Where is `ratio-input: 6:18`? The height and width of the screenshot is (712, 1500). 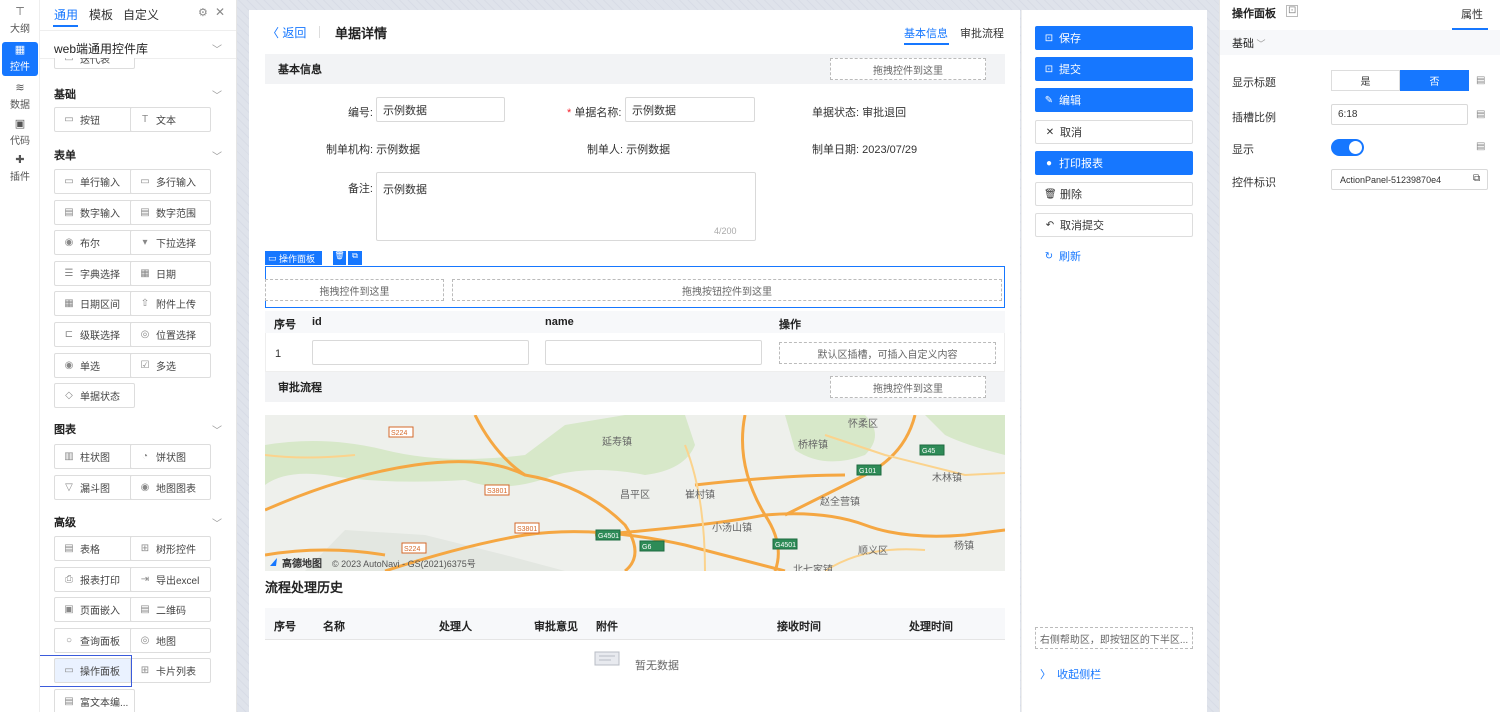 ratio-input: 6:18 is located at coordinates (1399, 114).